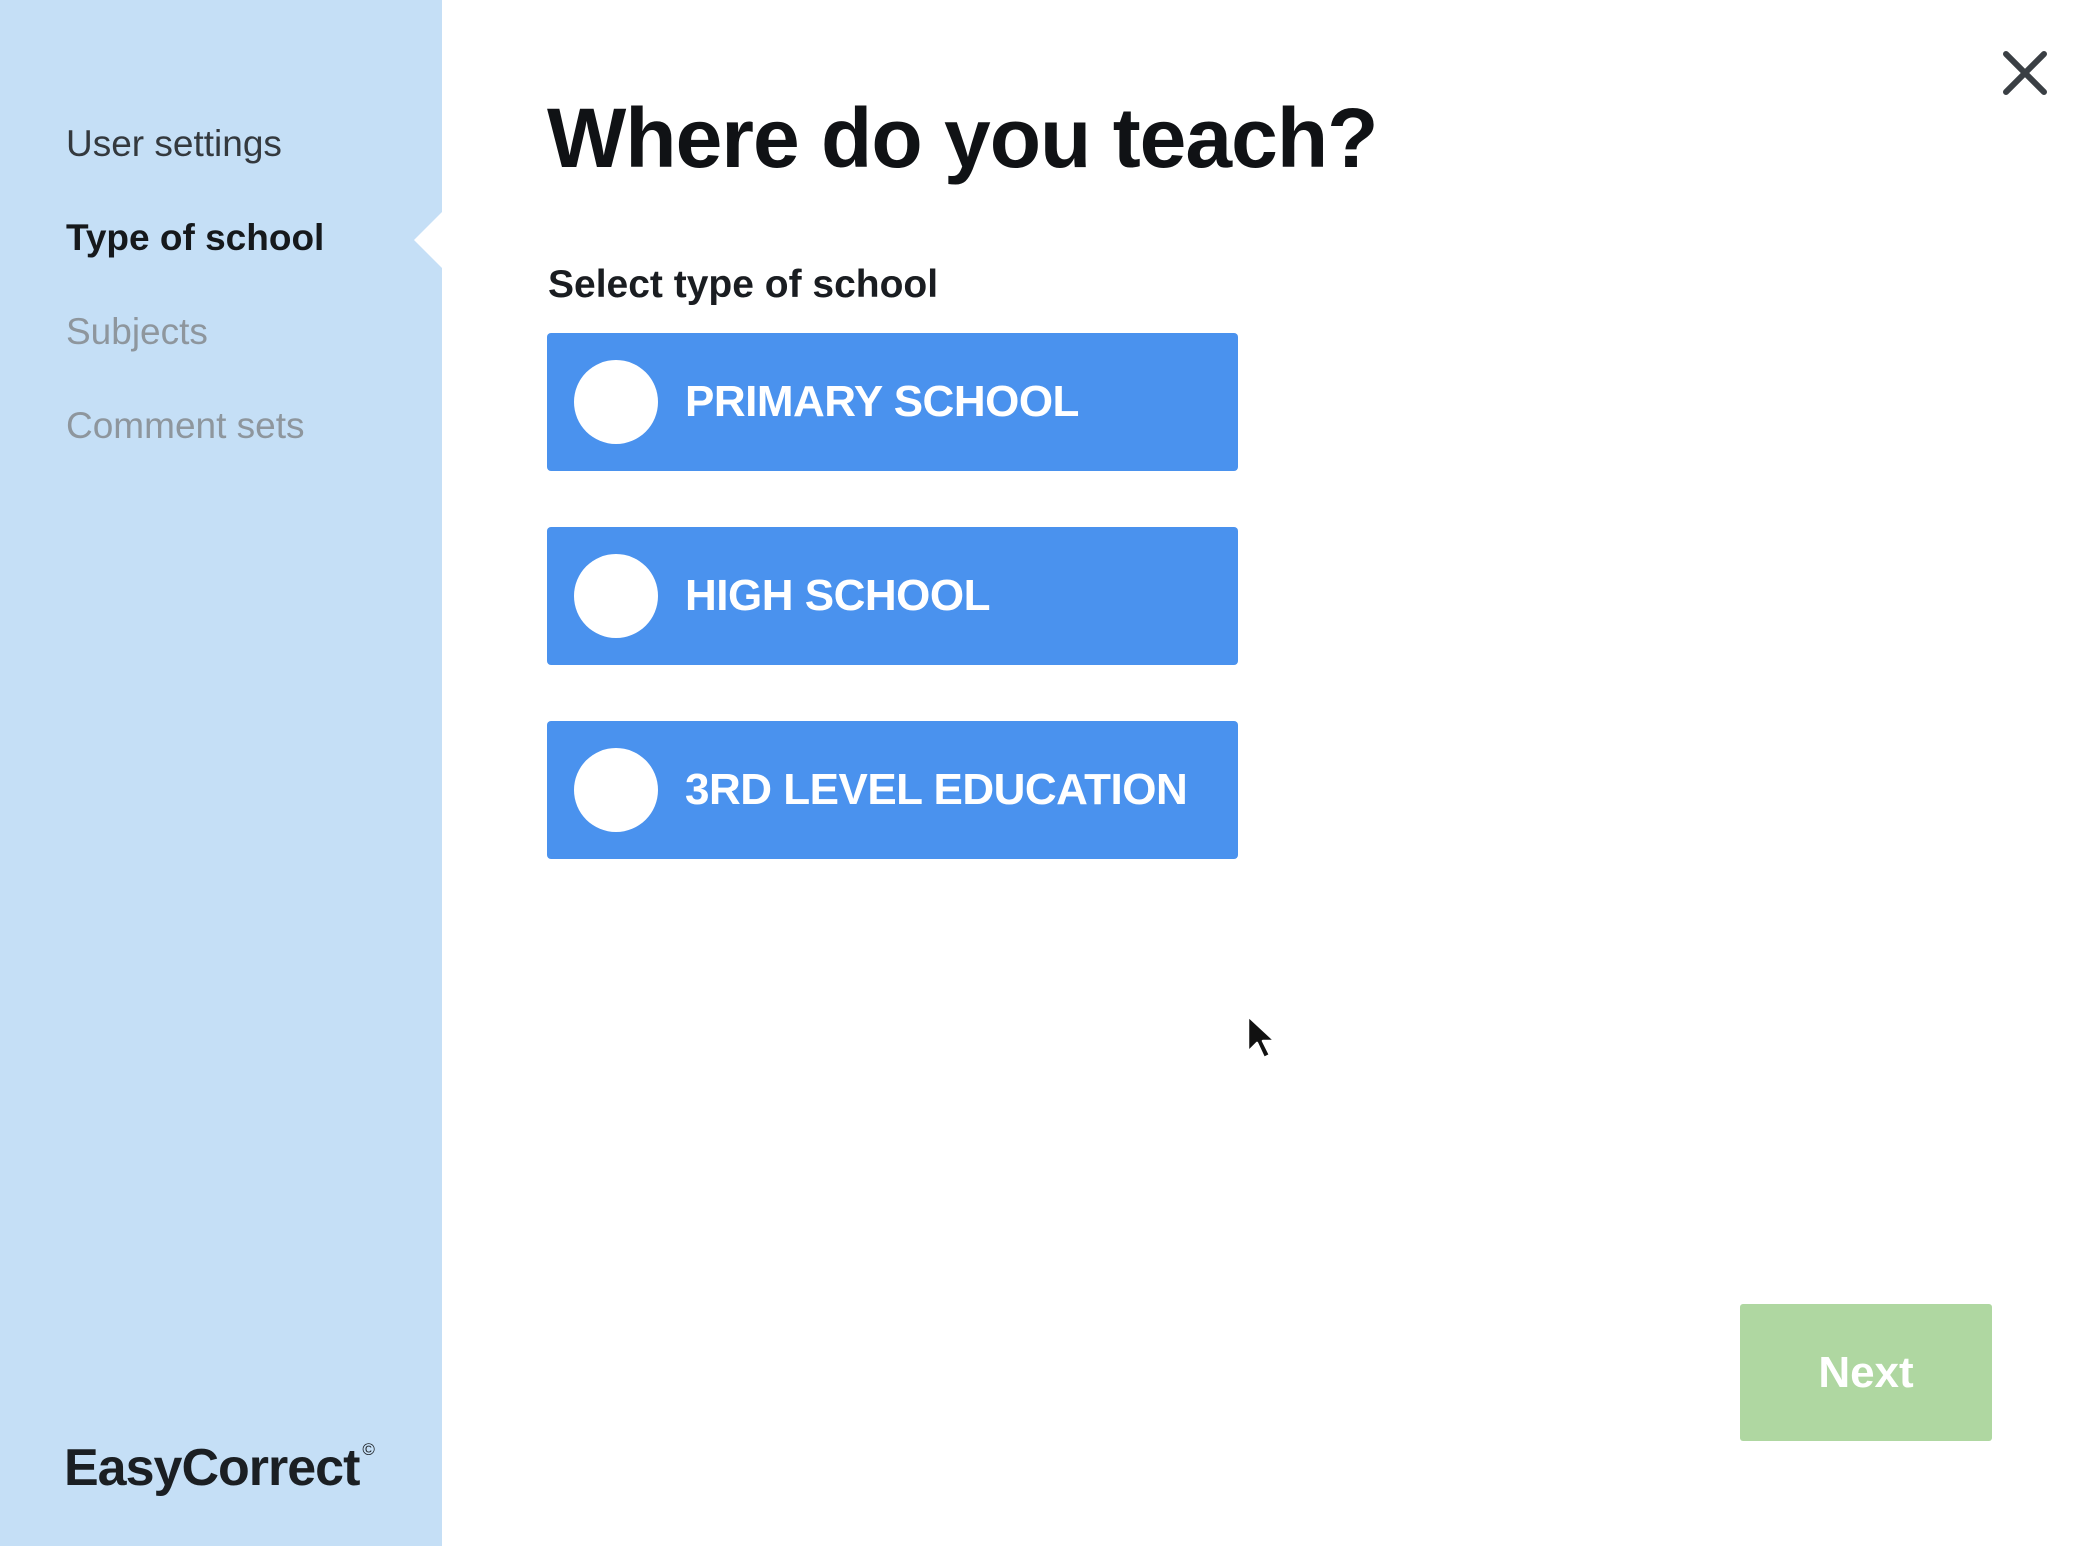  I want to click on brand-name: EasyCorrect, so click(212, 1468).